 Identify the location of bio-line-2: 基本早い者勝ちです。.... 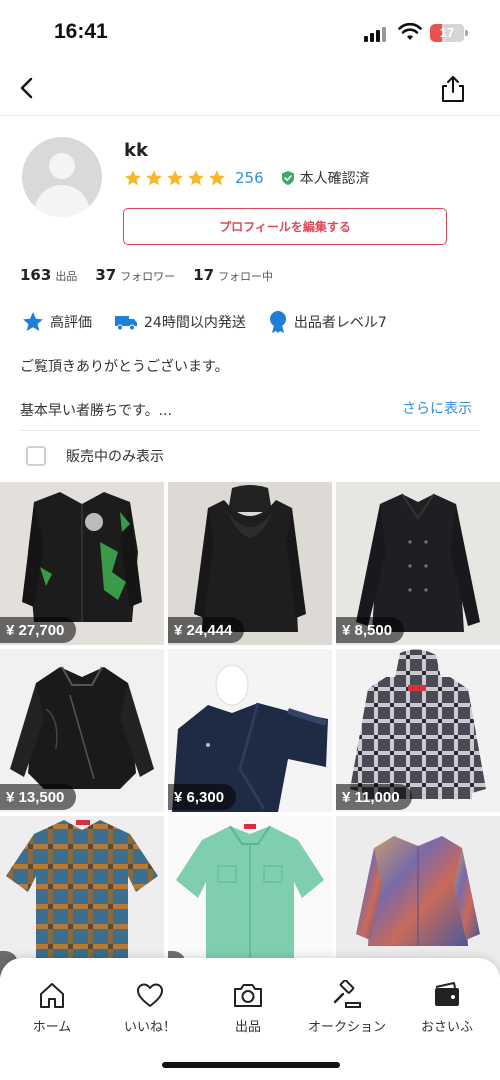
(96, 411).